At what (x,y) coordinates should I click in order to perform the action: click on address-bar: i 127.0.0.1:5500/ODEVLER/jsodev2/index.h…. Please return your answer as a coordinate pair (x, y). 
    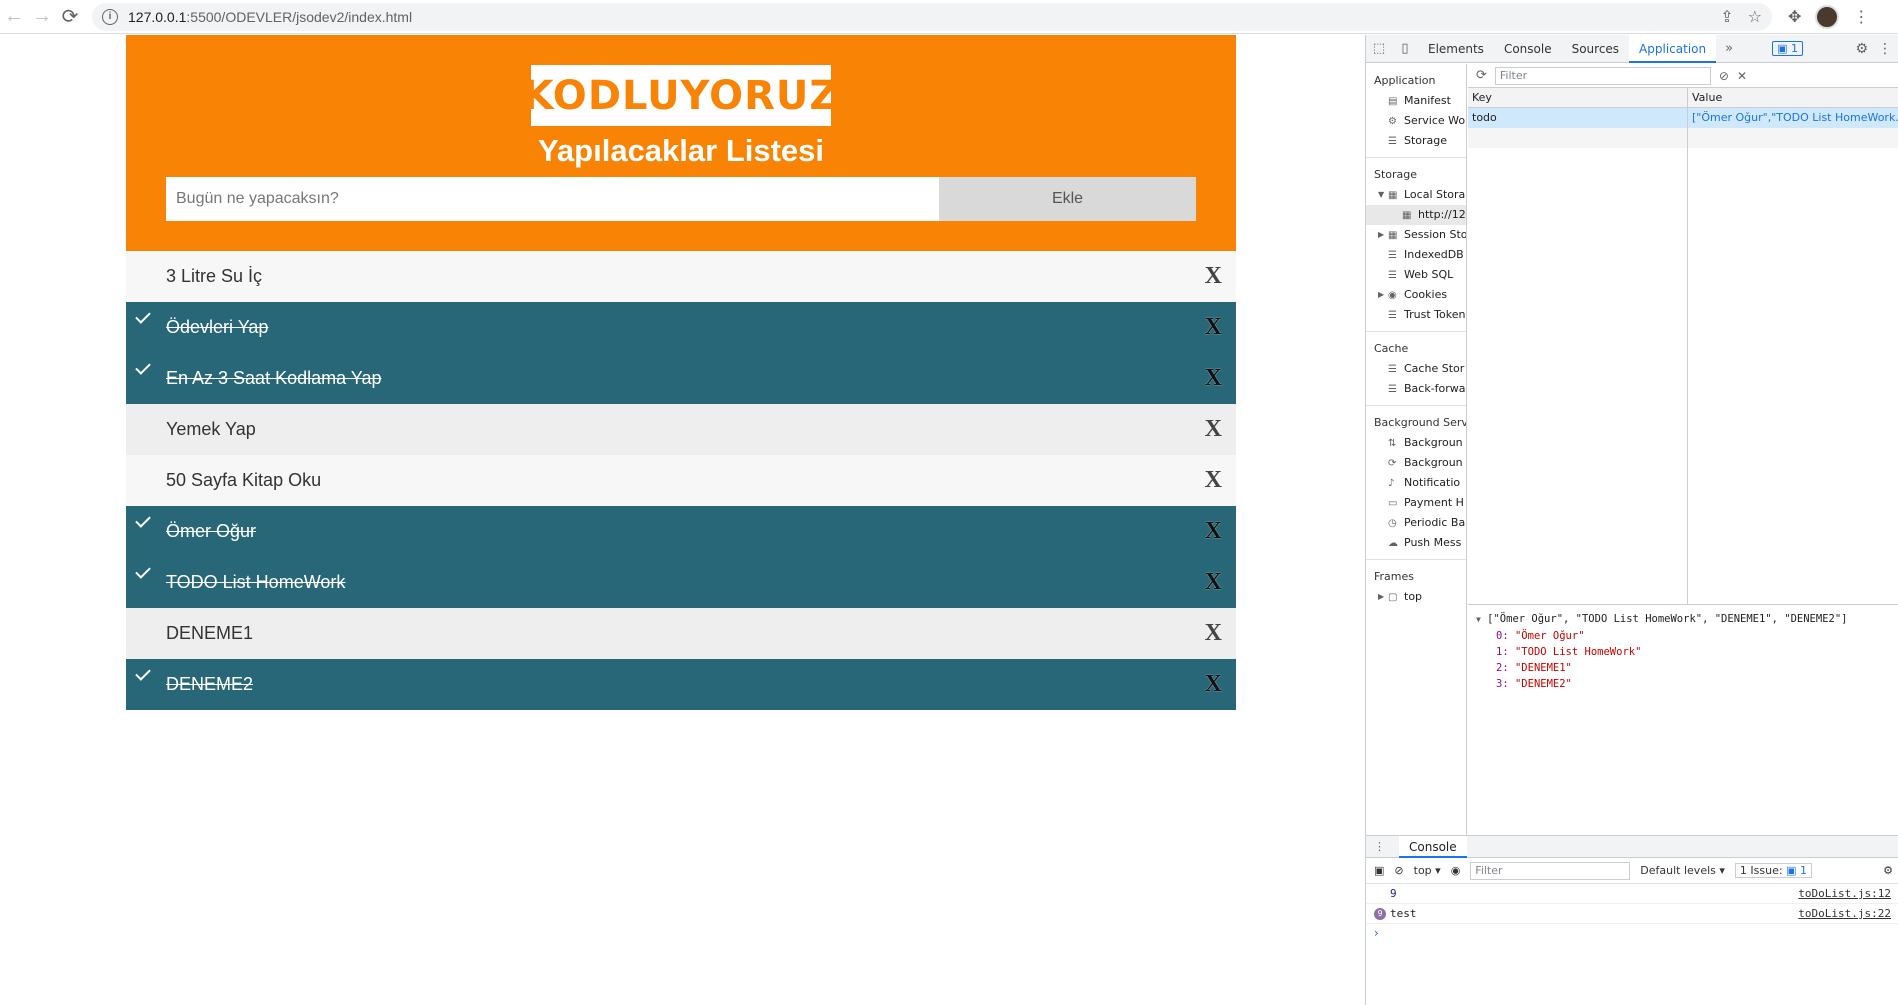
    Looking at the image, I should click on (932, 16).